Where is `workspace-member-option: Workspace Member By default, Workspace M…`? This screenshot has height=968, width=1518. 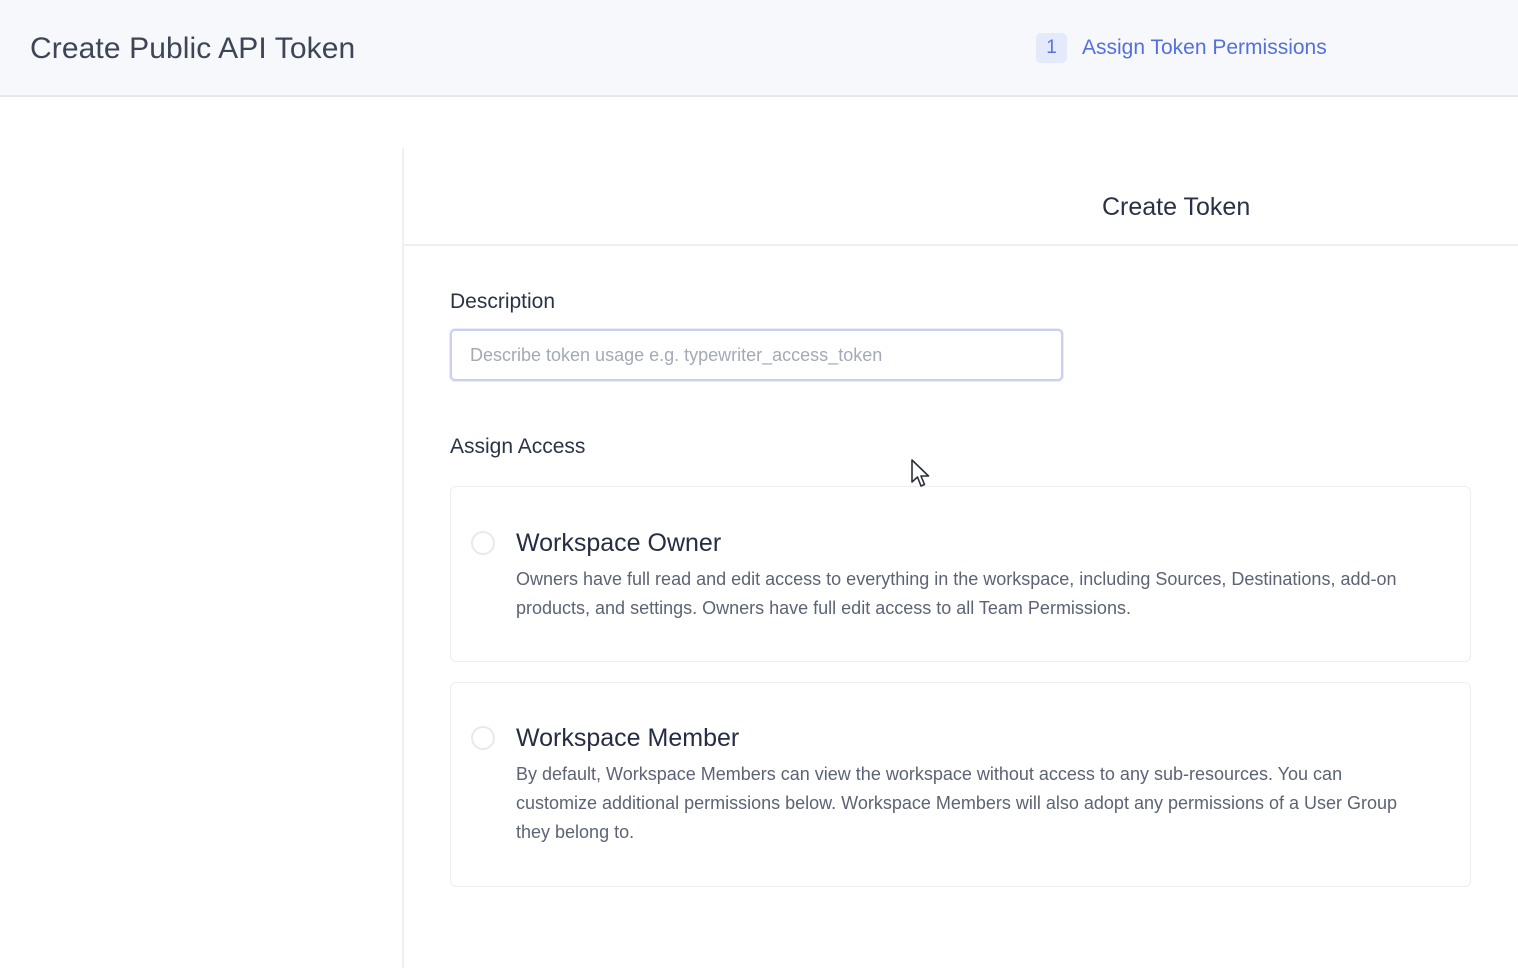 workspace-member-option: Workspace Member By default, Workspace M… is located at coordinates (960, 784).